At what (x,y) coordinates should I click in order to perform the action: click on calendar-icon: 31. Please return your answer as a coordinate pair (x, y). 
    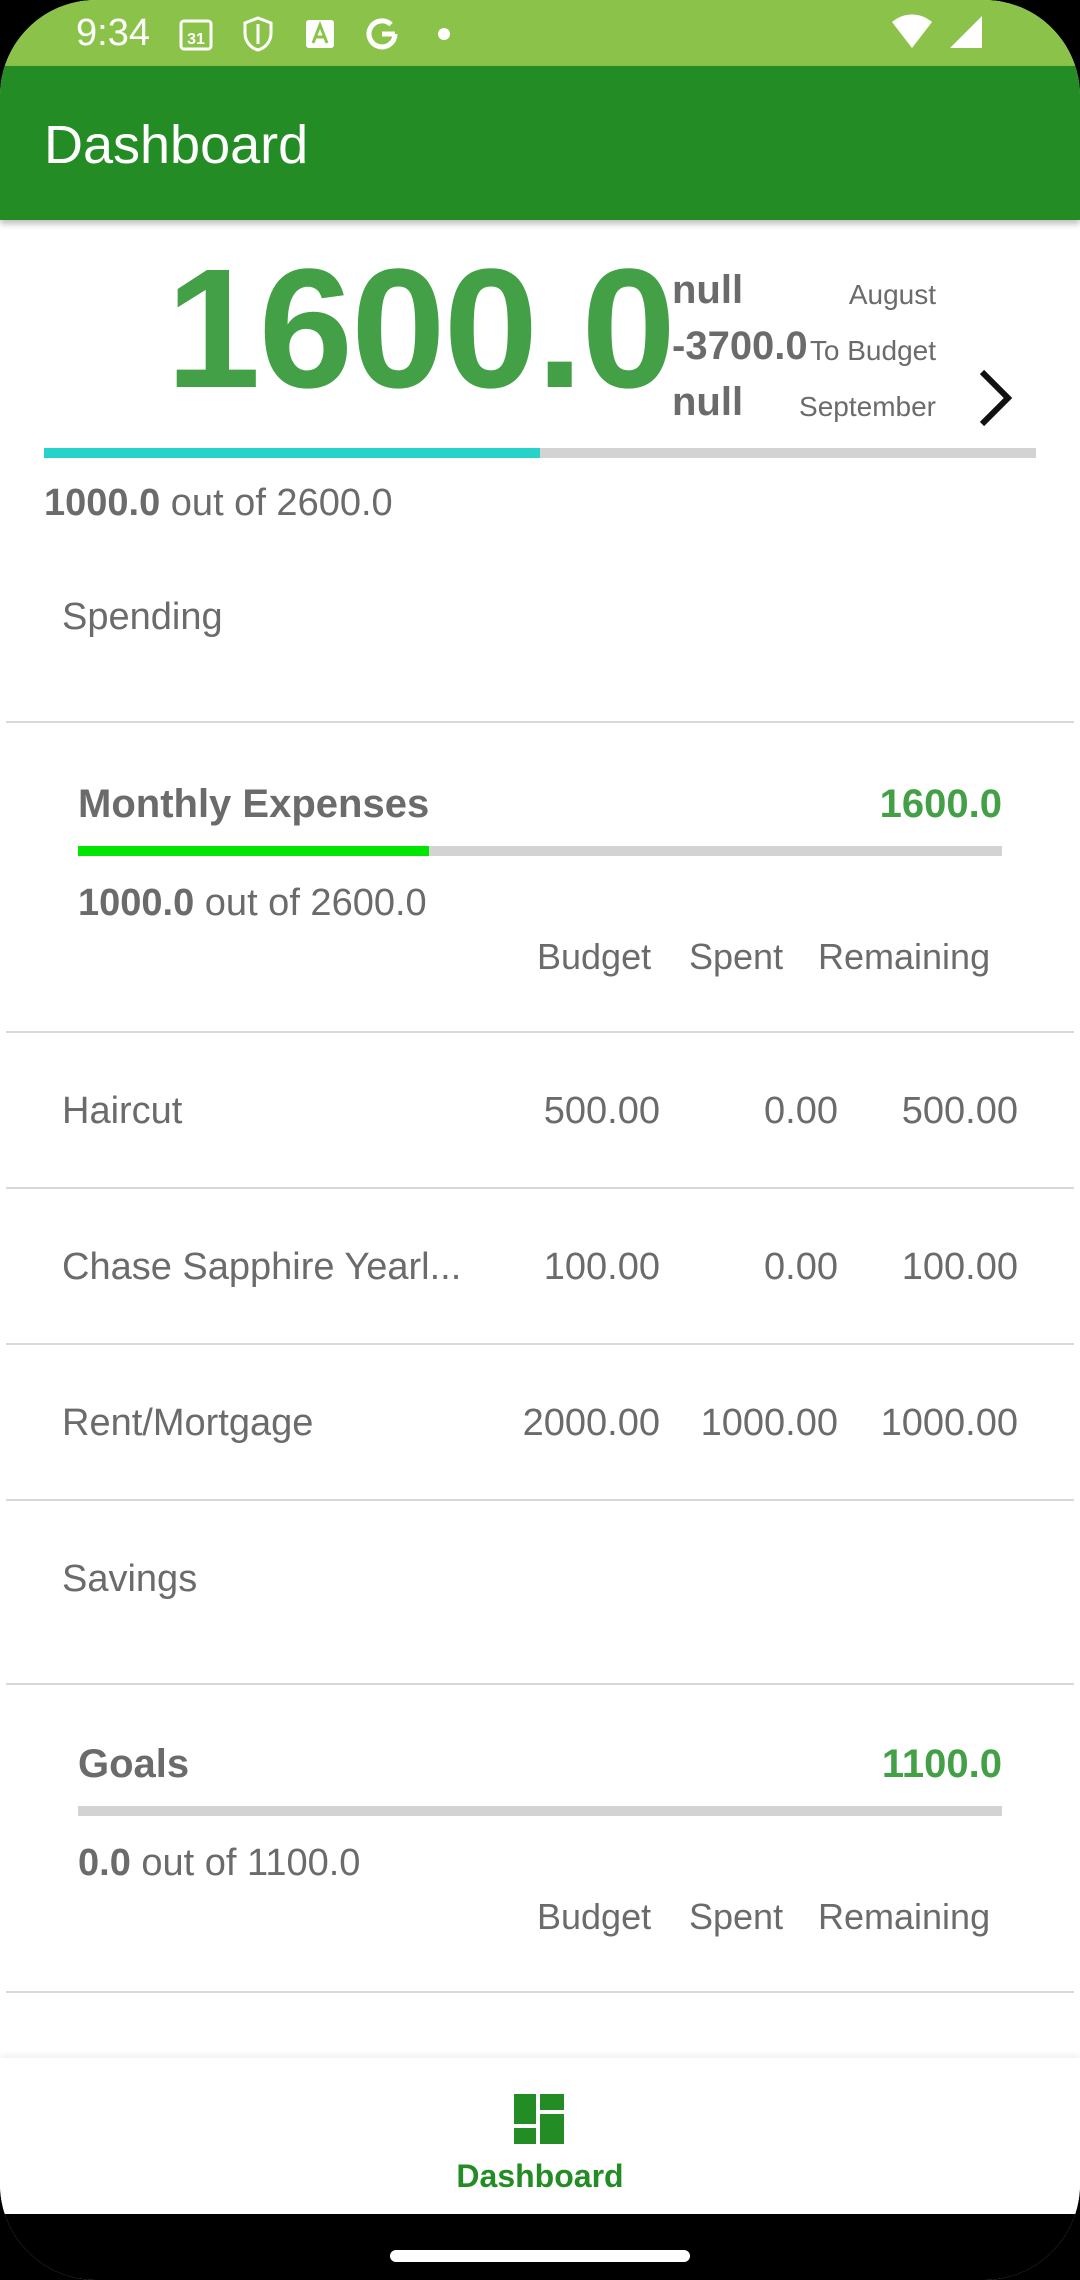
    Looking at the image, I should click on (196, 34).